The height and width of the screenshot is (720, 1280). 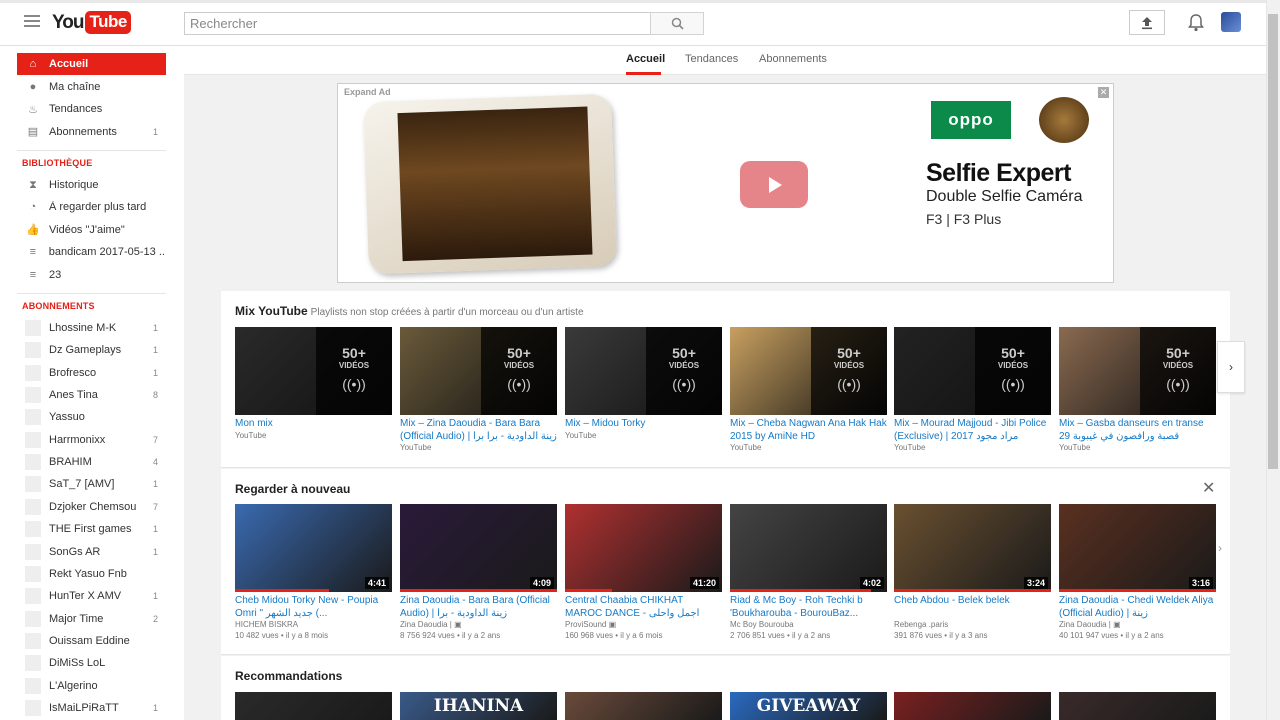 What do you see at coordinates (91, 596) in the screenshot?
I see `sidebar-subscription-item: HunTer X AMV 1` at bounding box center [91, 596].